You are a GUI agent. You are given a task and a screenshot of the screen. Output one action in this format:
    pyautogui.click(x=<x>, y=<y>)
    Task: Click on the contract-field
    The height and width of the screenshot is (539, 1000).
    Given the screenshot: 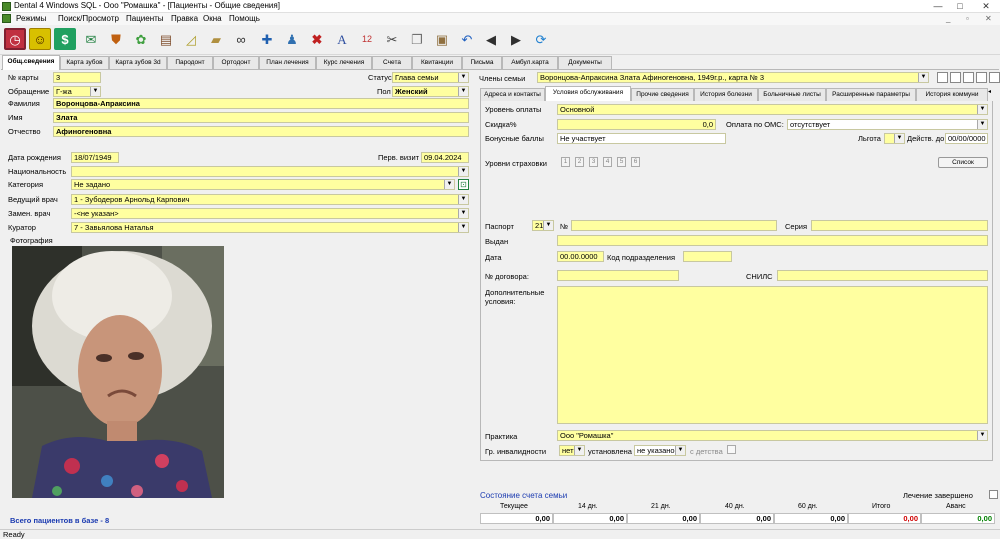 What is the action you would take?
    pyautogui.click(x=618, y=275)
    